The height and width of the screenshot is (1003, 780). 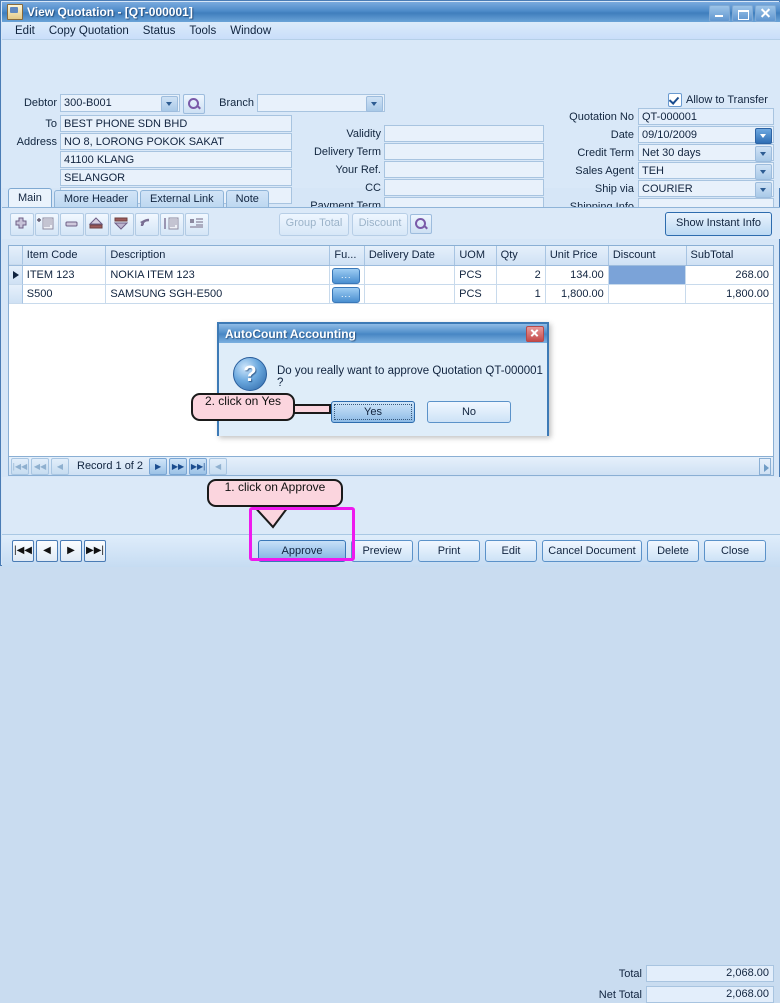 What do you see at coordinates (40, 466) in the screenshot?
I see `prev-page-button: ◀◀` at bounding box center [40, 466].